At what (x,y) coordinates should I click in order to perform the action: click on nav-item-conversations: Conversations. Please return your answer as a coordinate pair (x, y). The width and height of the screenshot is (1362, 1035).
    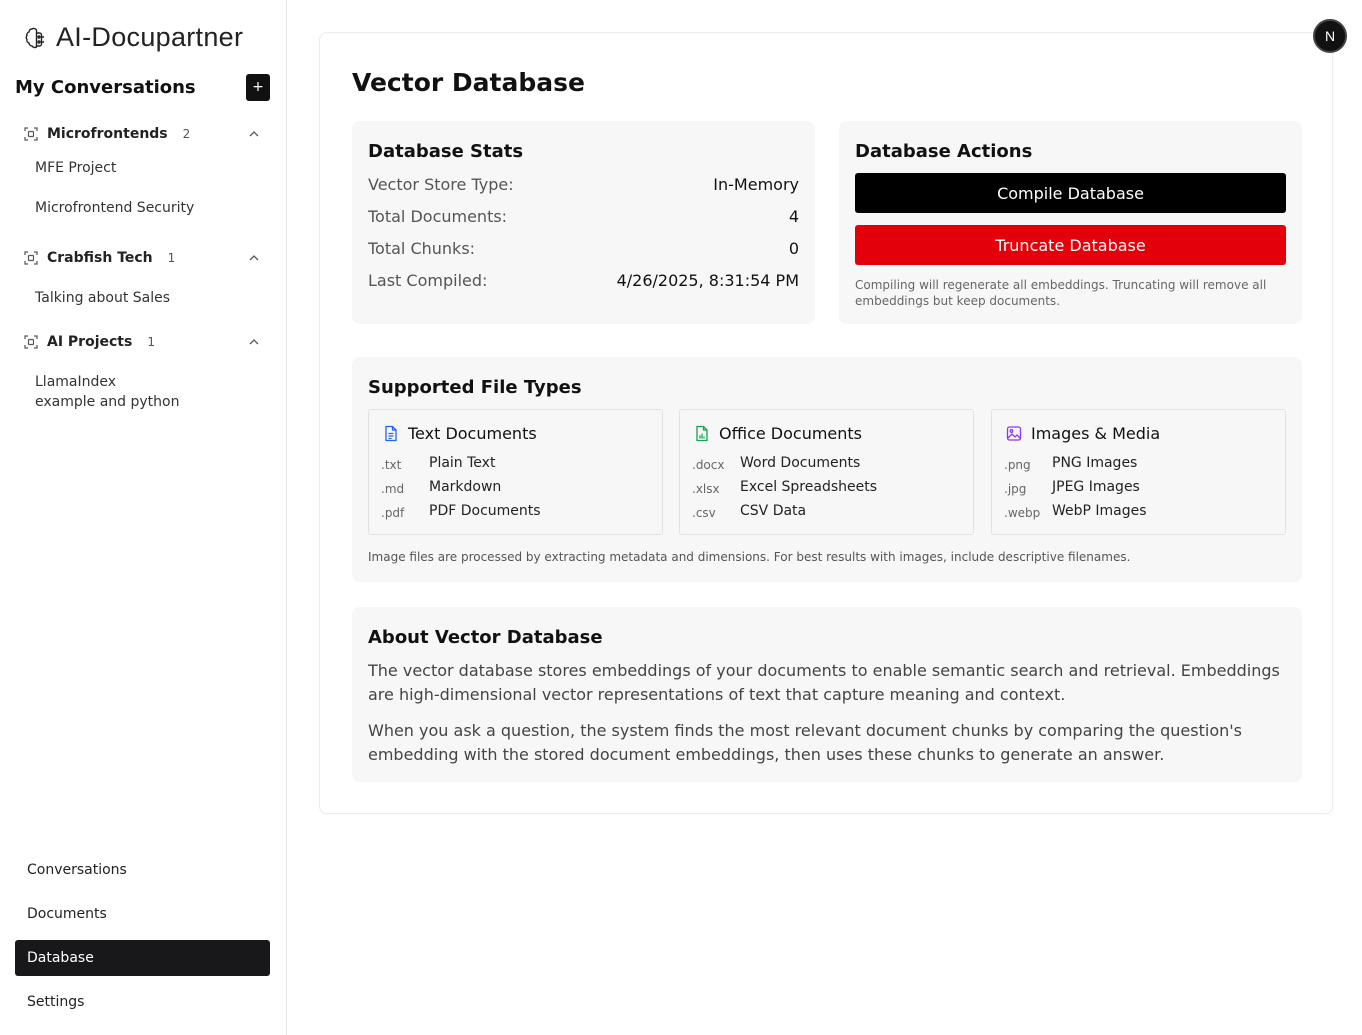
    Looking at the image, I should click on (142, 870).